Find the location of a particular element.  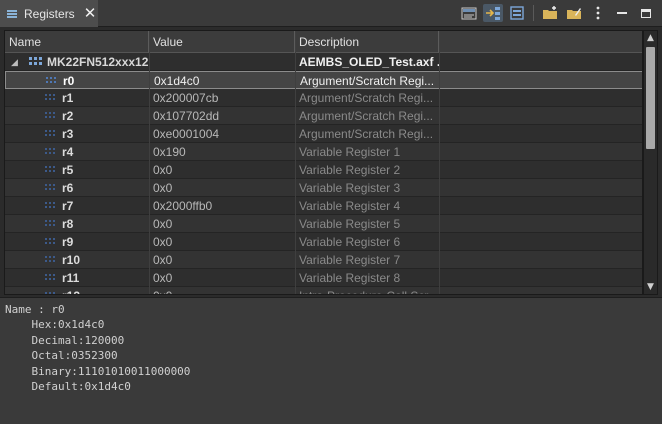

register-name: r5 is located at coordinates (68, 170).